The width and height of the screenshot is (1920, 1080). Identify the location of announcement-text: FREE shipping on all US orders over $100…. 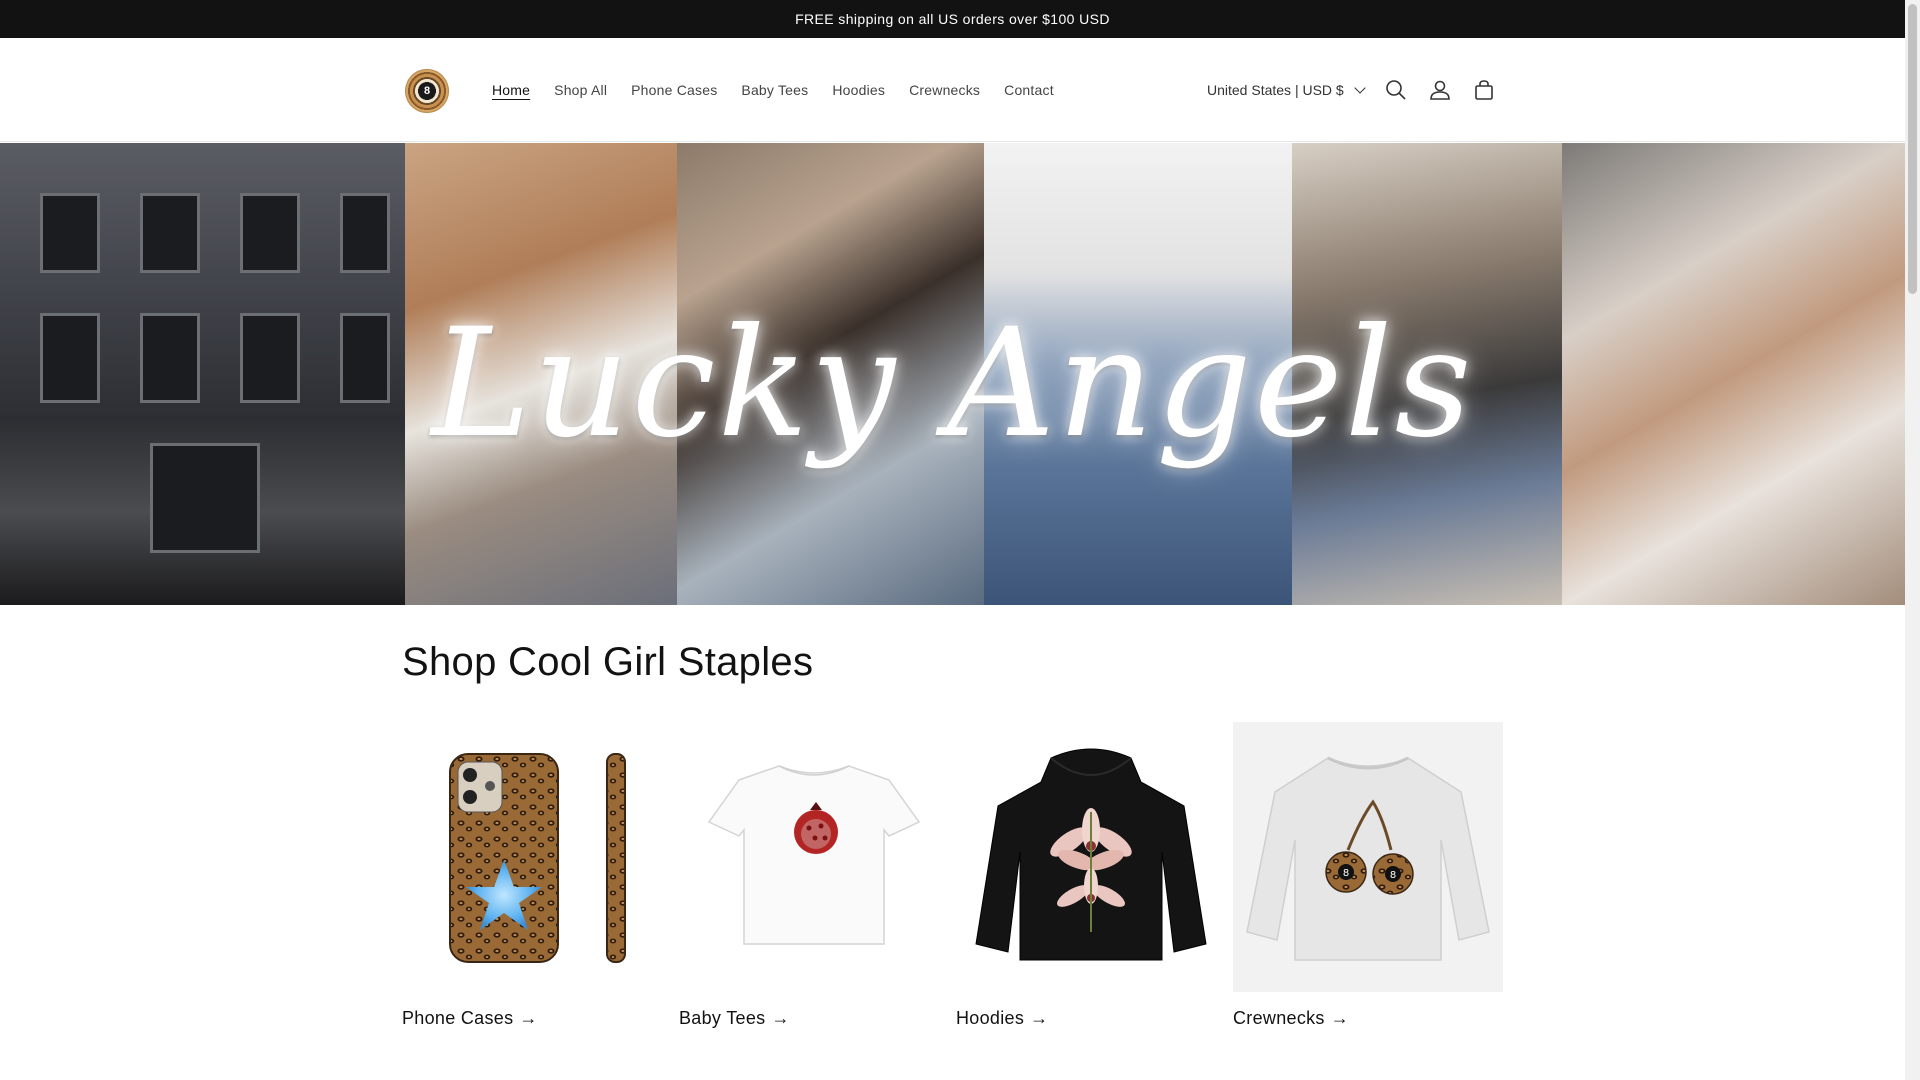
(952, 19).